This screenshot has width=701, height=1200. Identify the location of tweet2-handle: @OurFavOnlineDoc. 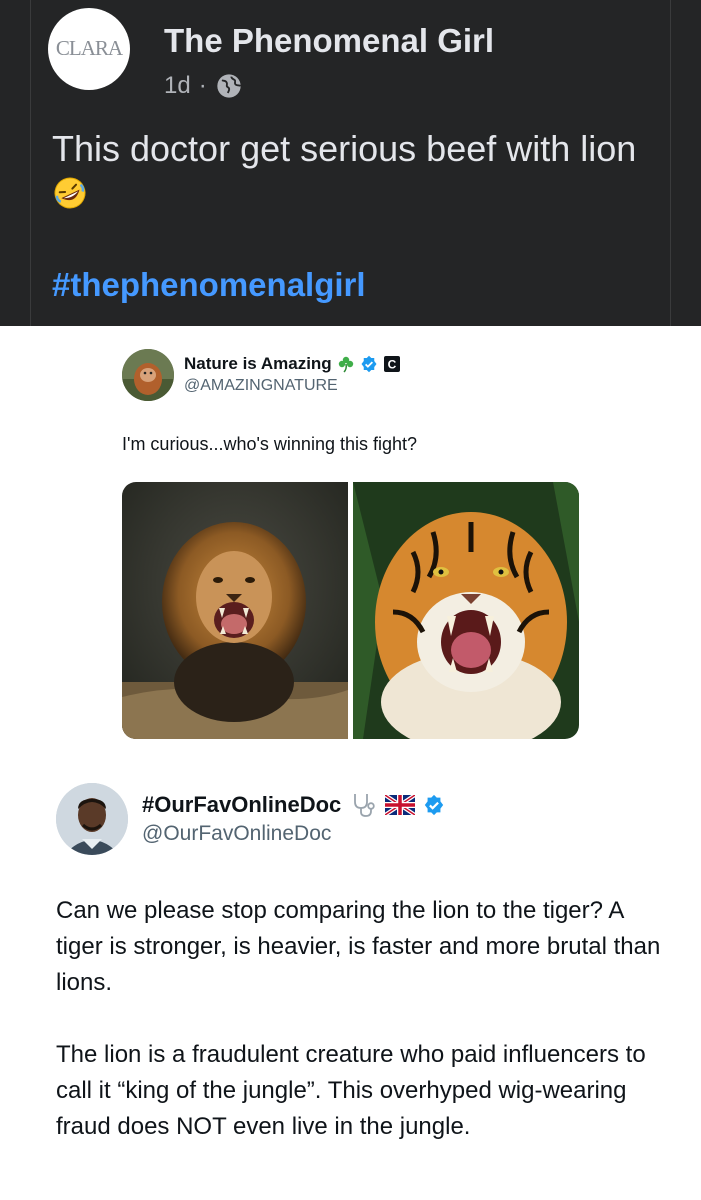
(236, 834).